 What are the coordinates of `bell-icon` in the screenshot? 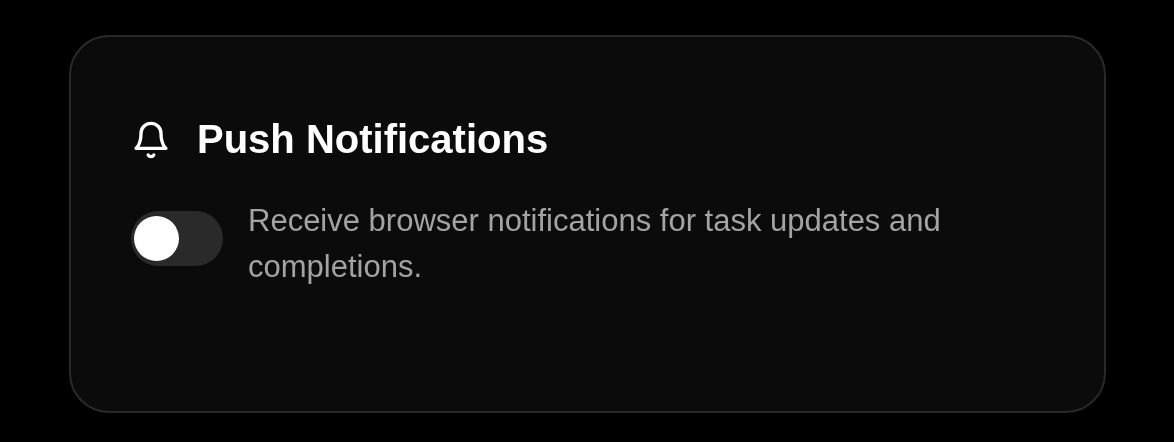 It's located at (151, 139).